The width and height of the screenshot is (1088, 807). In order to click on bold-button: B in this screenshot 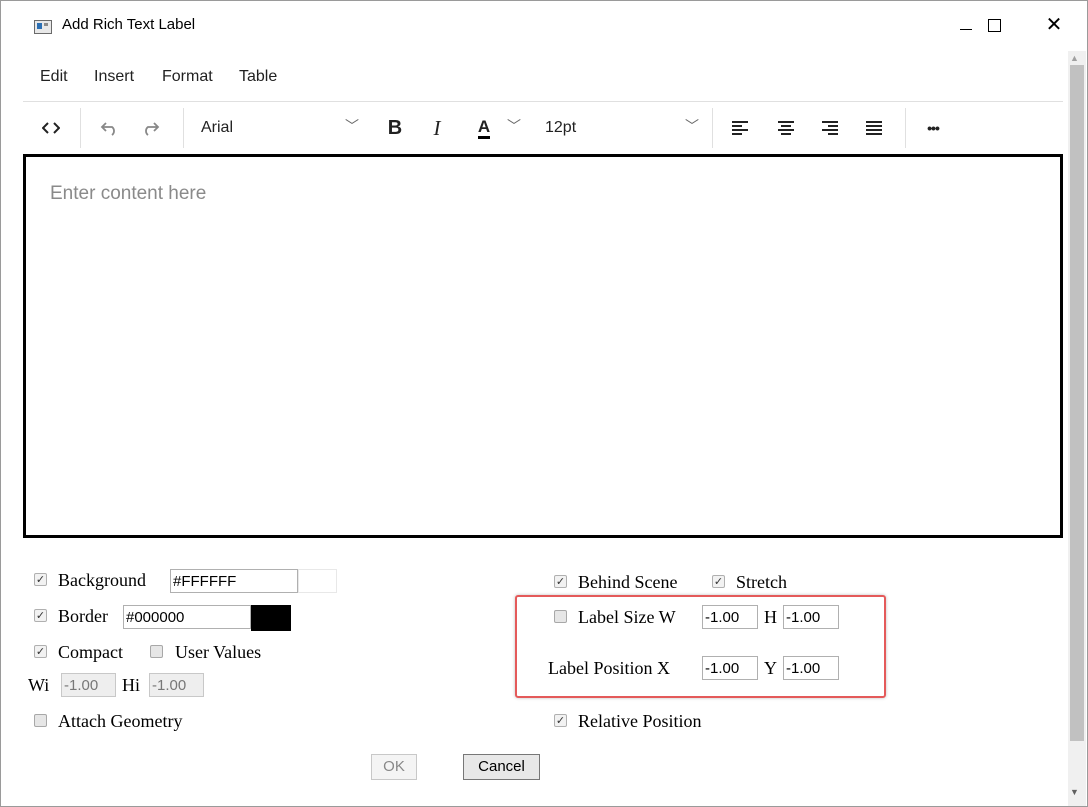, I will do `click(395, 128)`.